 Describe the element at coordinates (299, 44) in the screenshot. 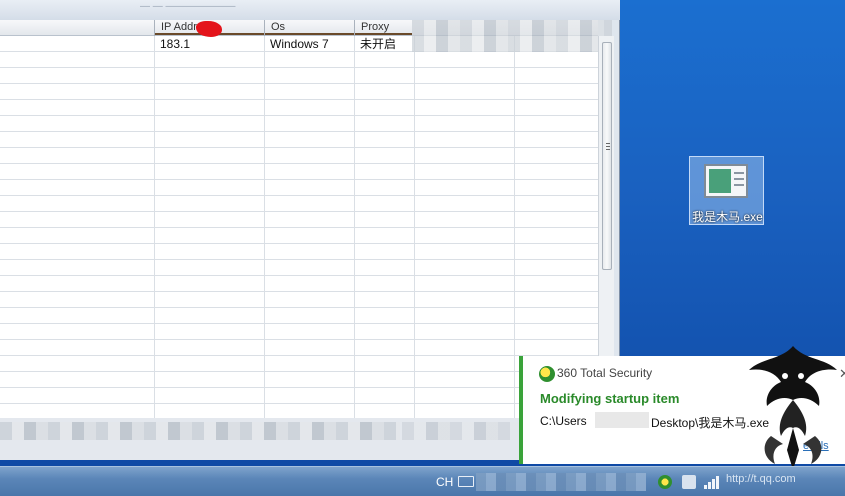

I see `cell-os: Windows 7` at that location.